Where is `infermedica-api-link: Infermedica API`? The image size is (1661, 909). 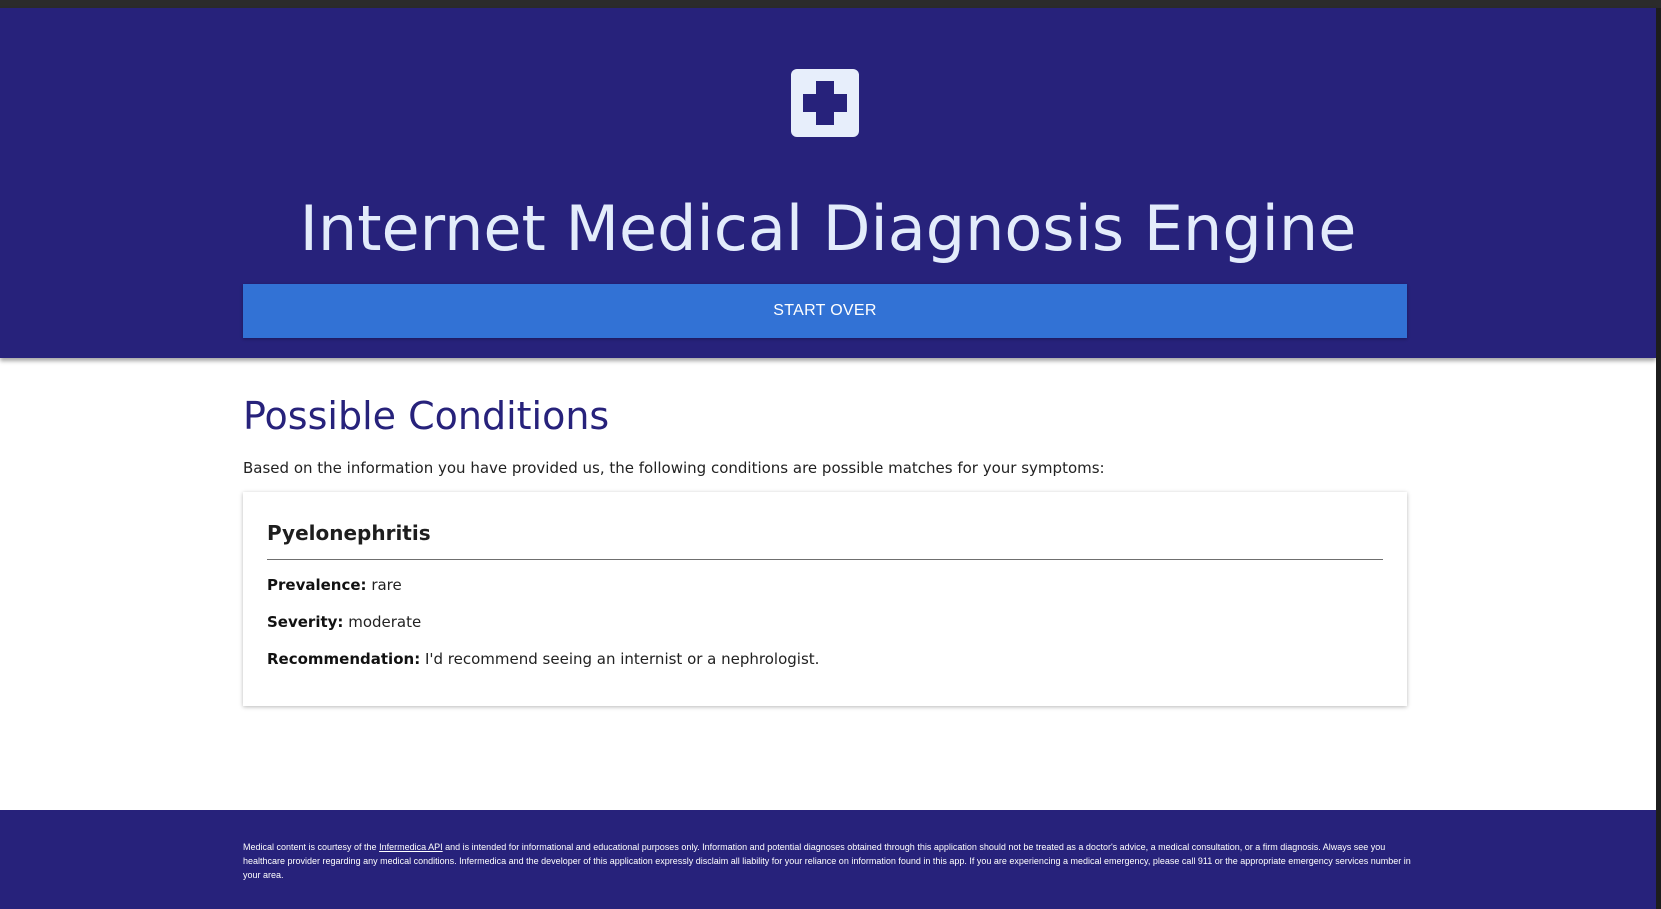 infermedica-api-link: Infermedica API is located at coordinates (411, 847).